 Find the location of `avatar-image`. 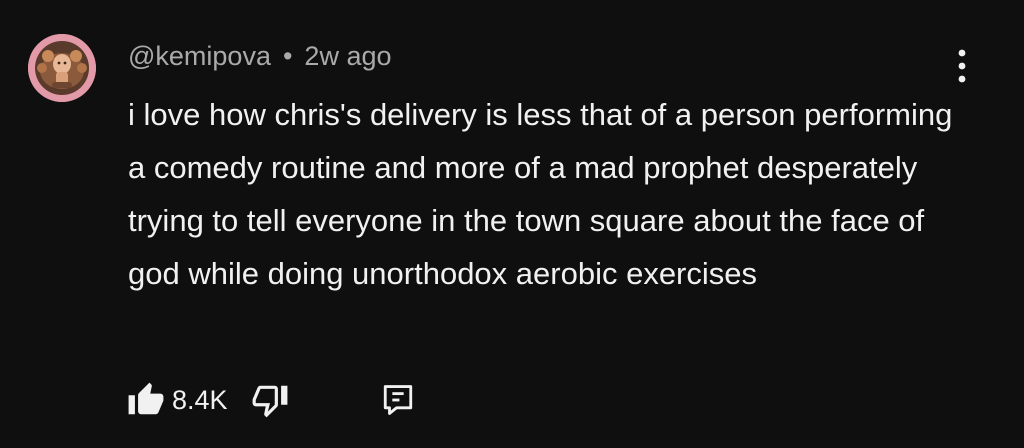

avatar-image is located at coordinates (62, 68).